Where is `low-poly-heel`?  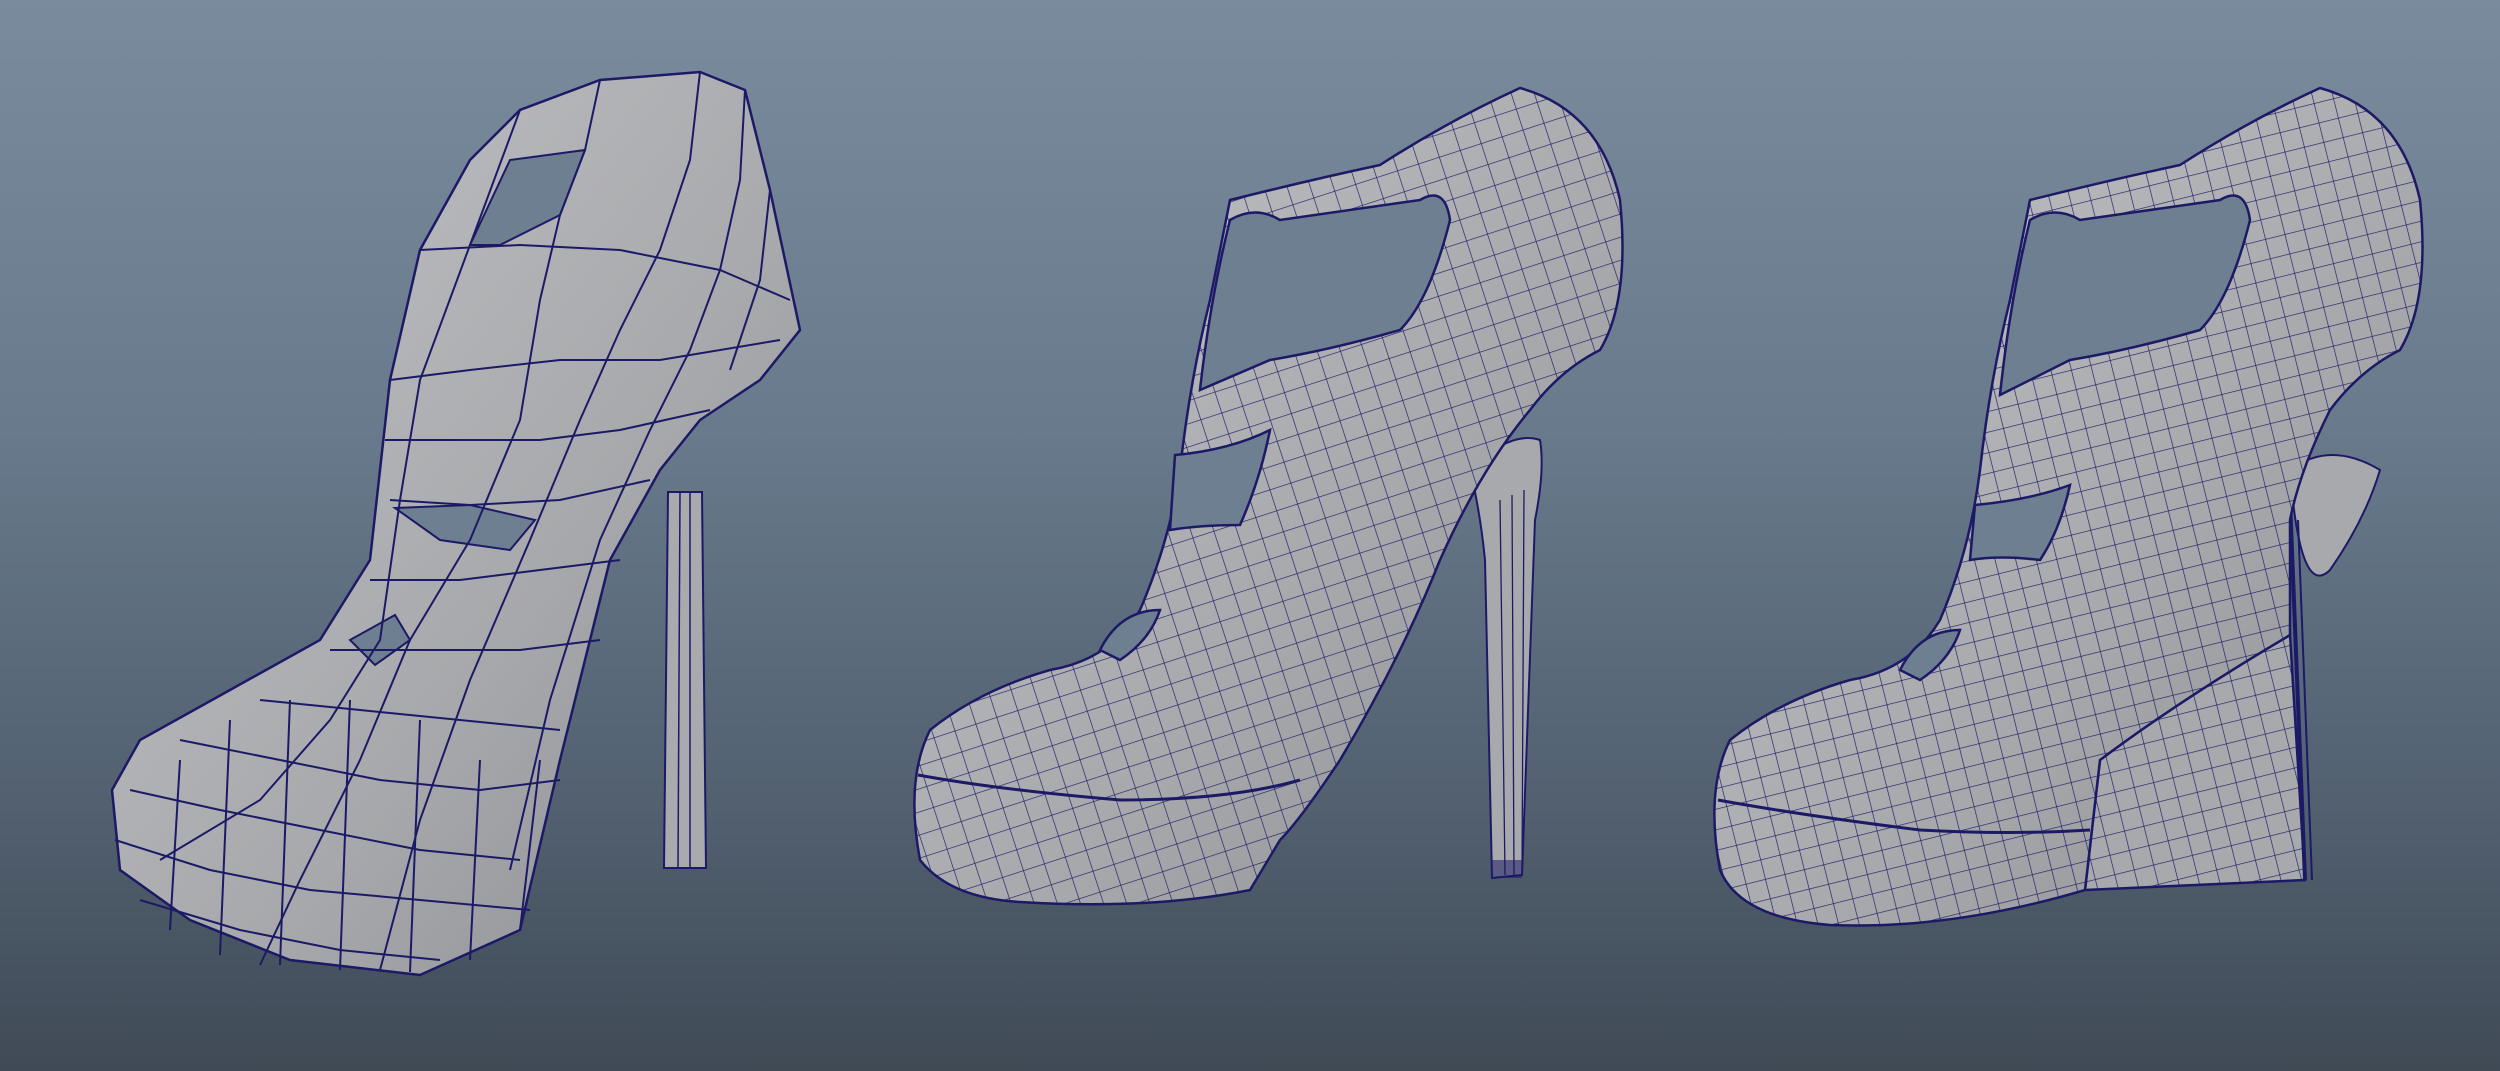 low-poly-heel is located at coordinates (685, 680).